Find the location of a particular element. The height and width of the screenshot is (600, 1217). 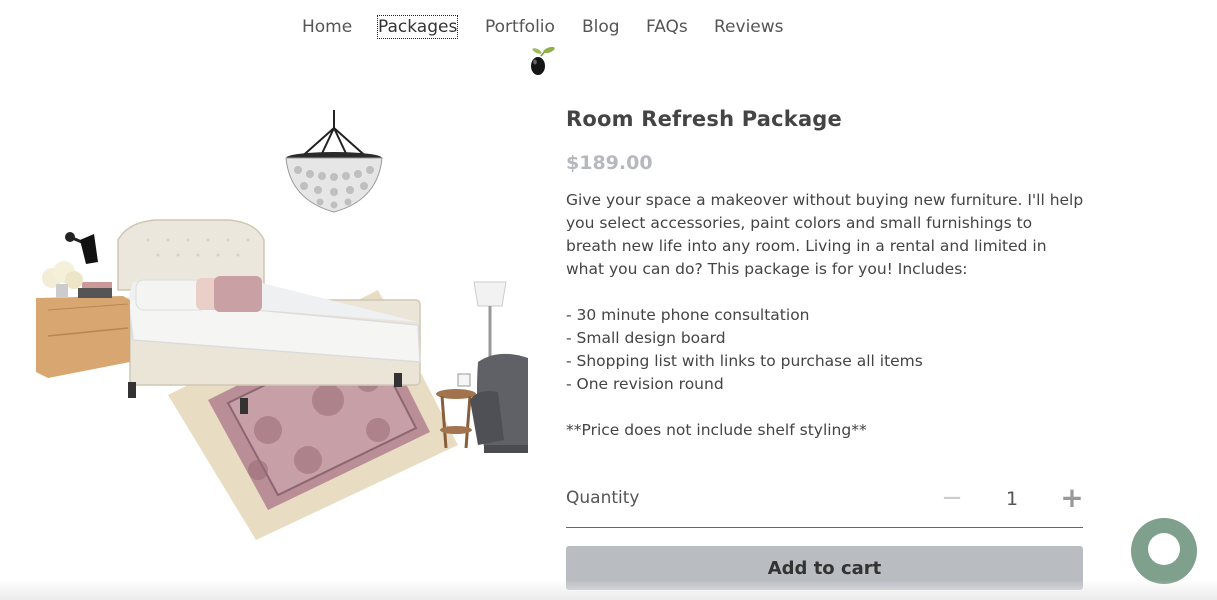

minus-icon: − is located at coordinates (952, 498).